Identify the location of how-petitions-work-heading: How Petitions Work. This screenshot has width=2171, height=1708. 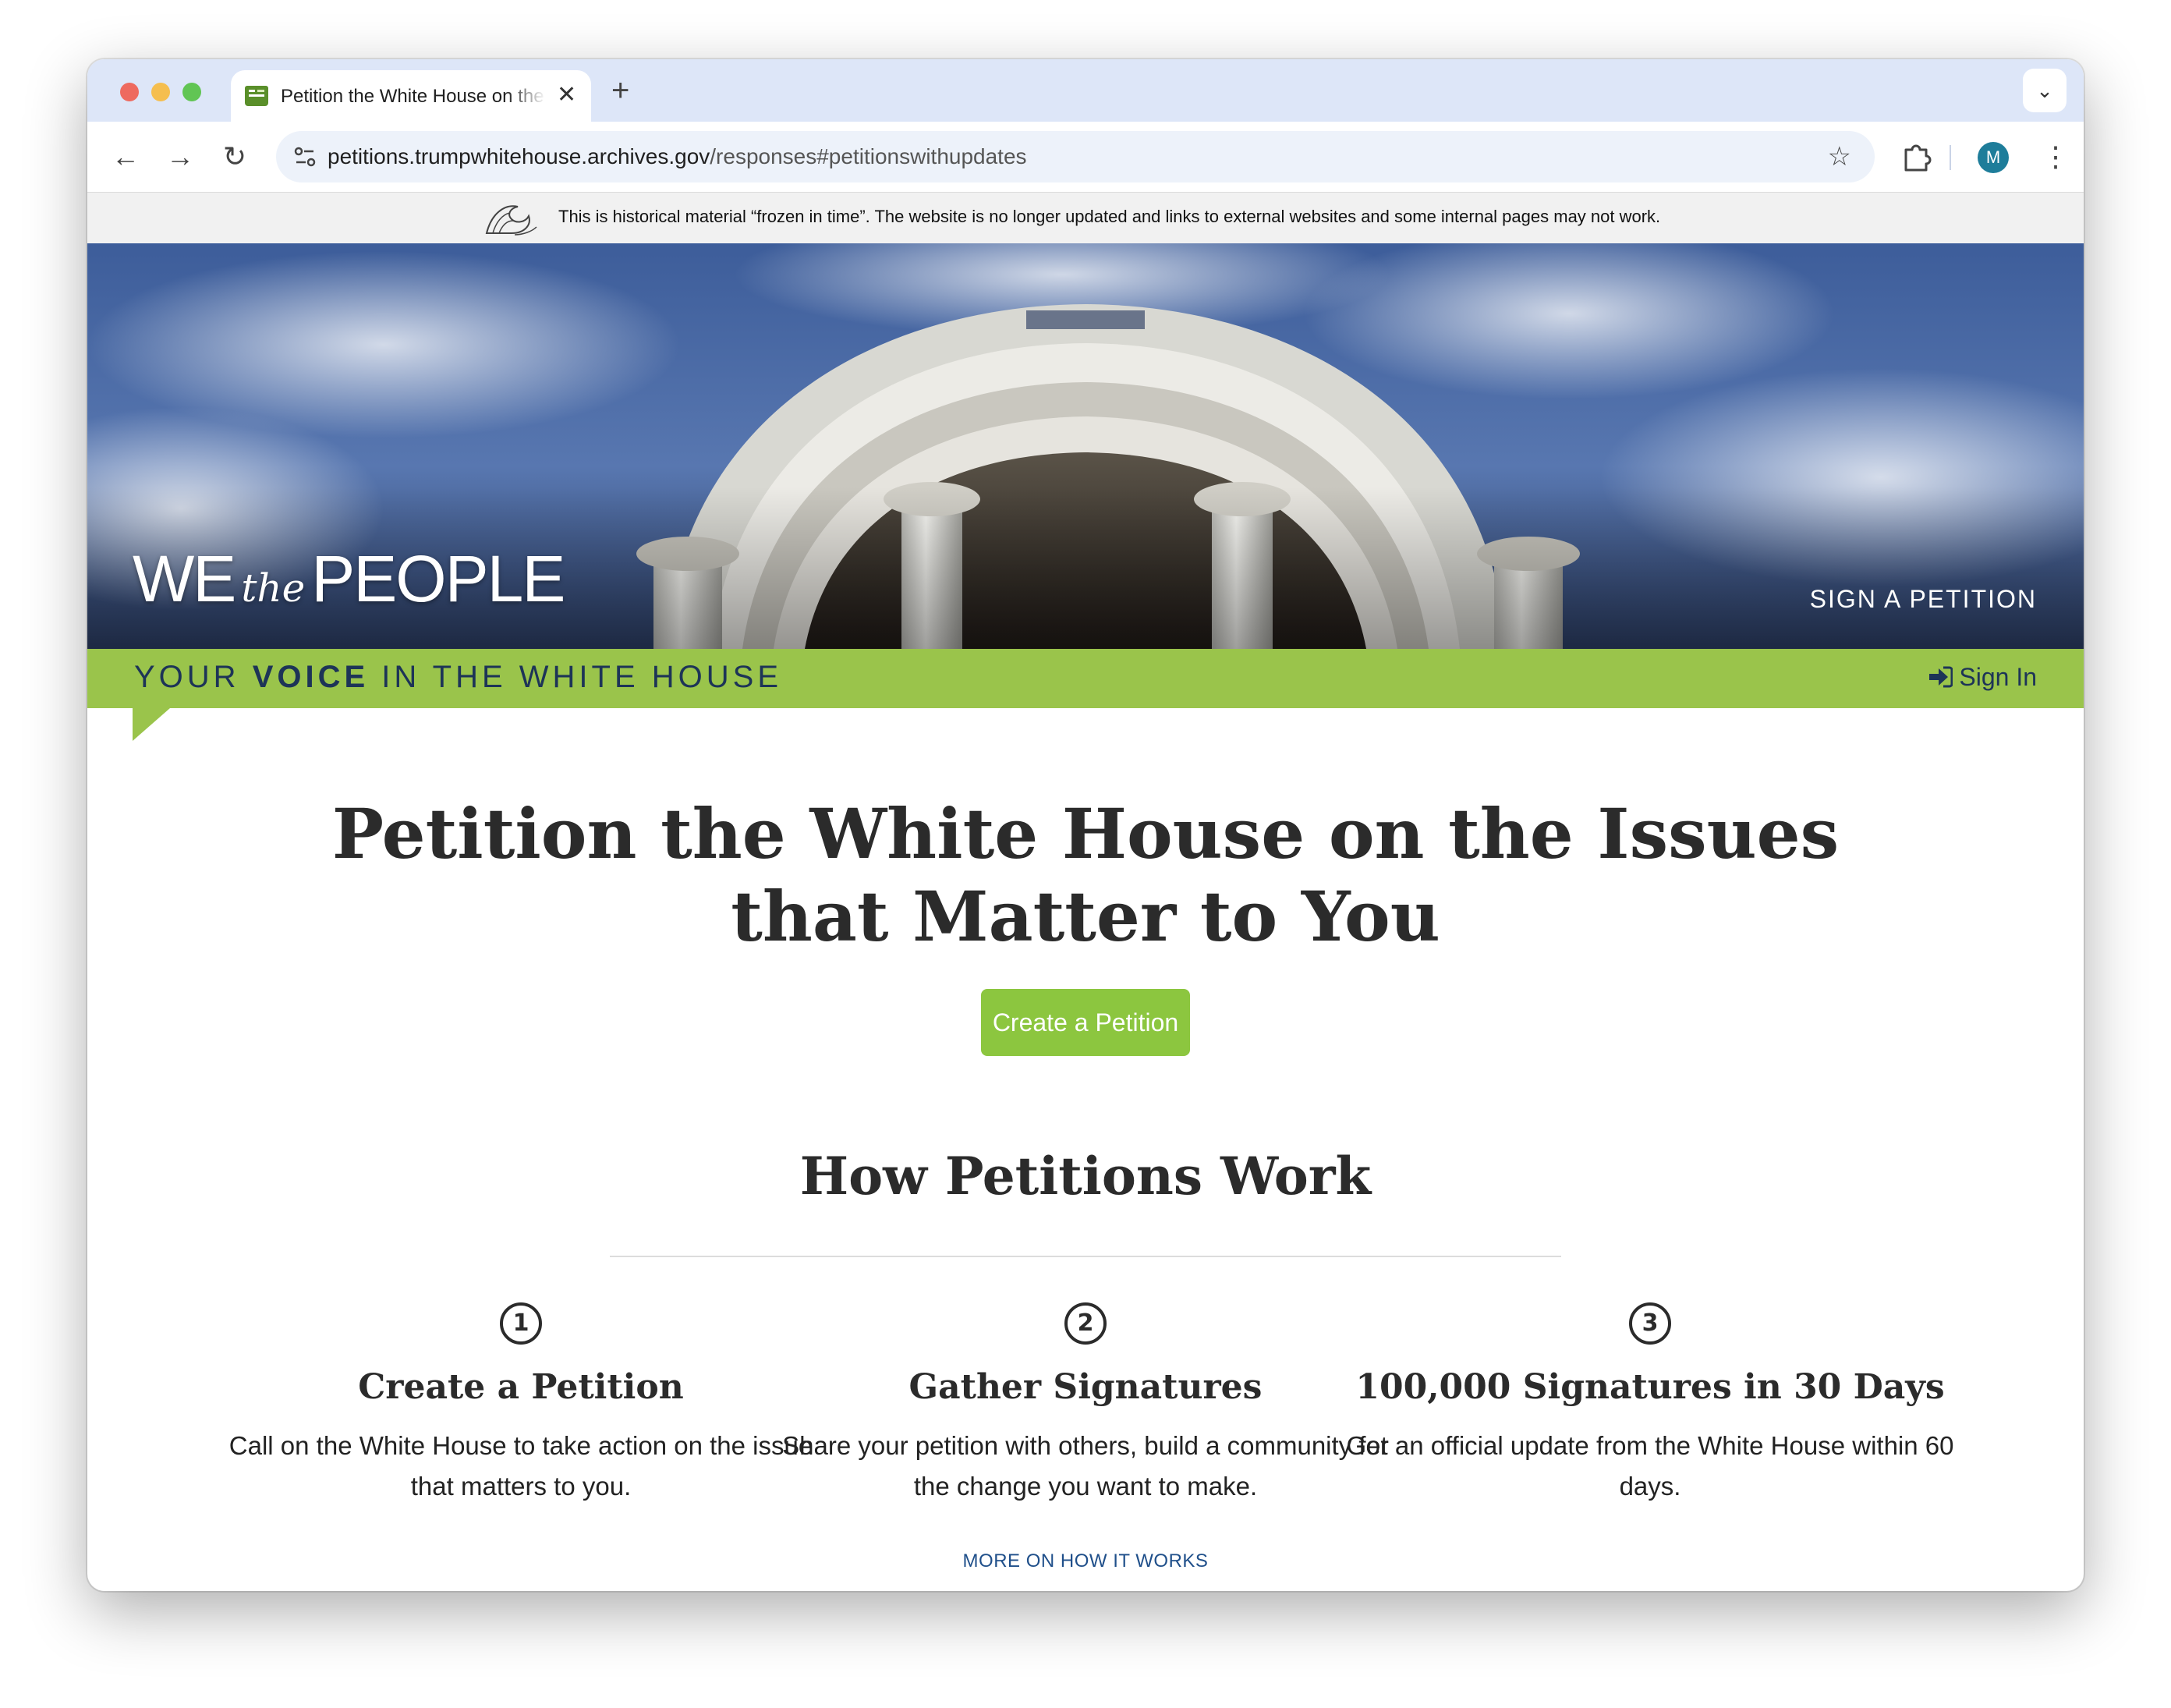
(1085, 1176).